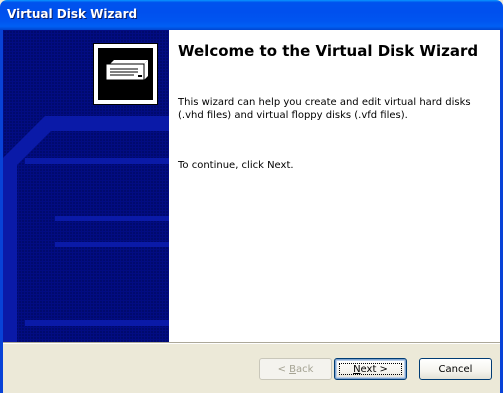 This screenshot has width=503, height=393. What do you see at coordinates (251, 343) in the screenshot?
I see `button-area-separator` at bounding box center [251, 343].